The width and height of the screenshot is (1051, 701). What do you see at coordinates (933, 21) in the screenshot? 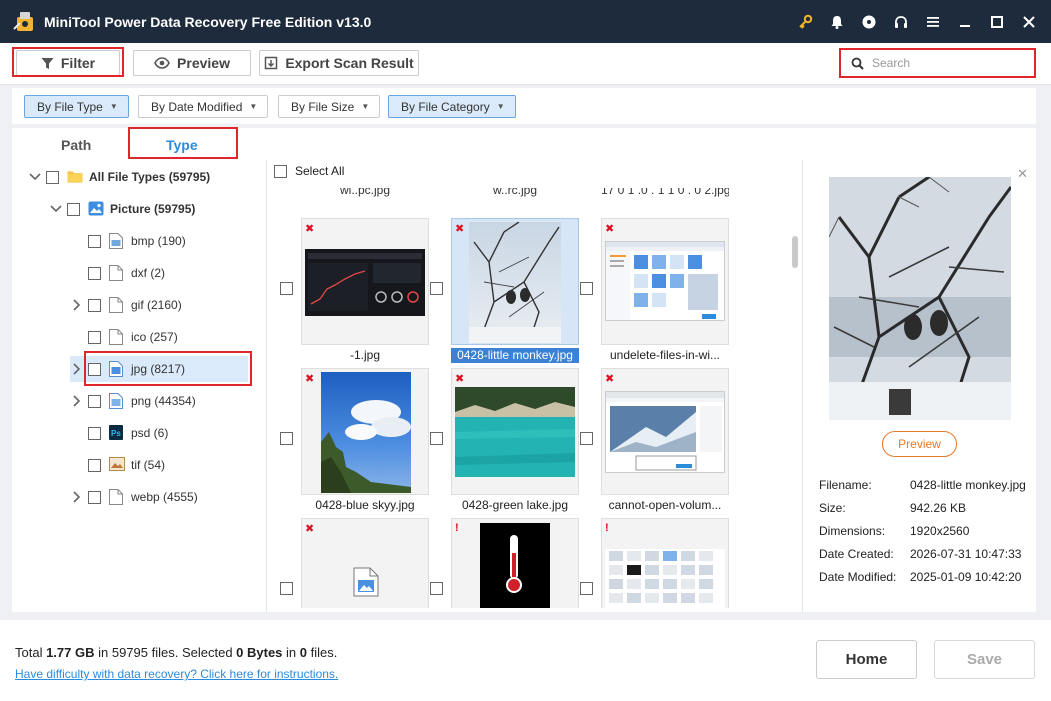
I see `menu-icon` at bounding box center [933, 21].